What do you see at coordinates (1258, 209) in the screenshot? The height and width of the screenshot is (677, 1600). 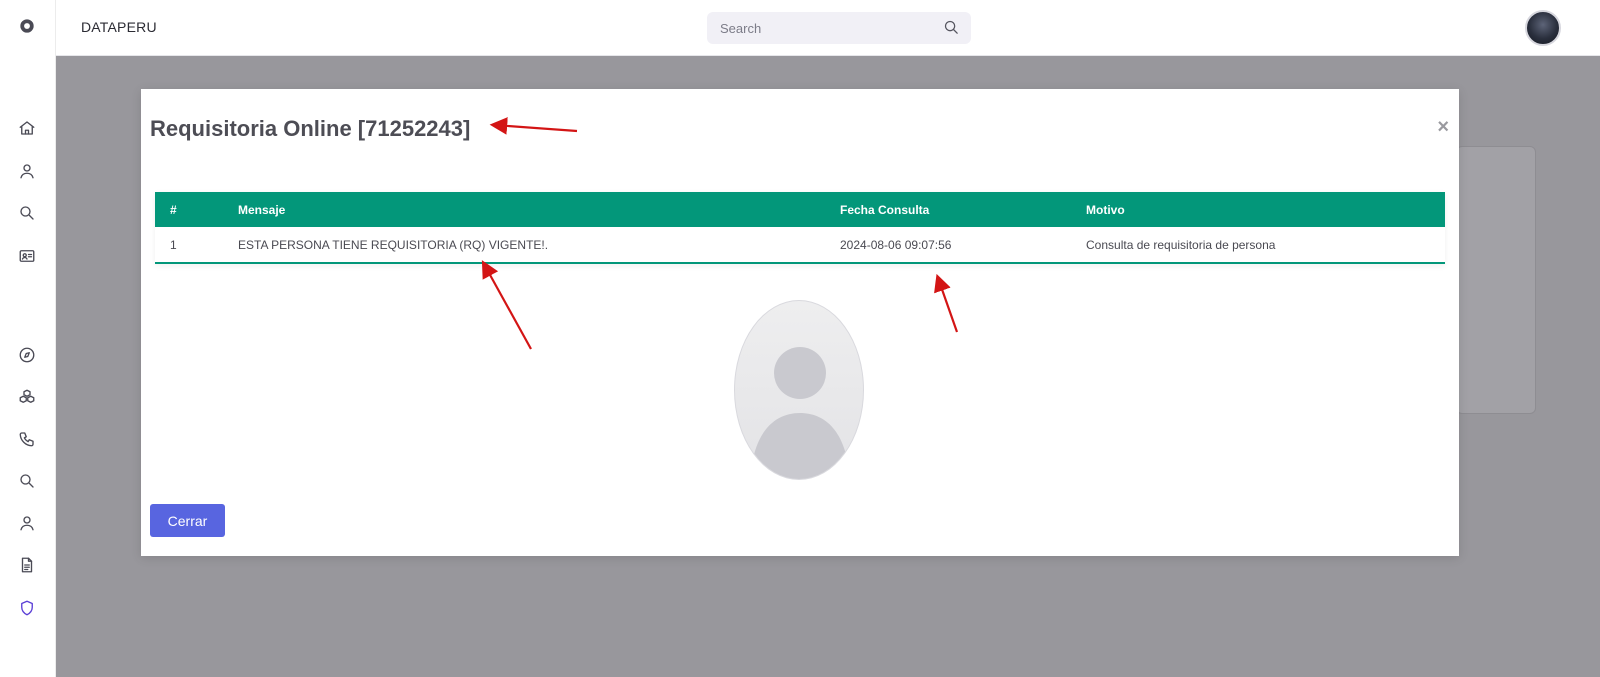 I see `column-header-motivo: Motivo` at bounding box center [1258, 209].